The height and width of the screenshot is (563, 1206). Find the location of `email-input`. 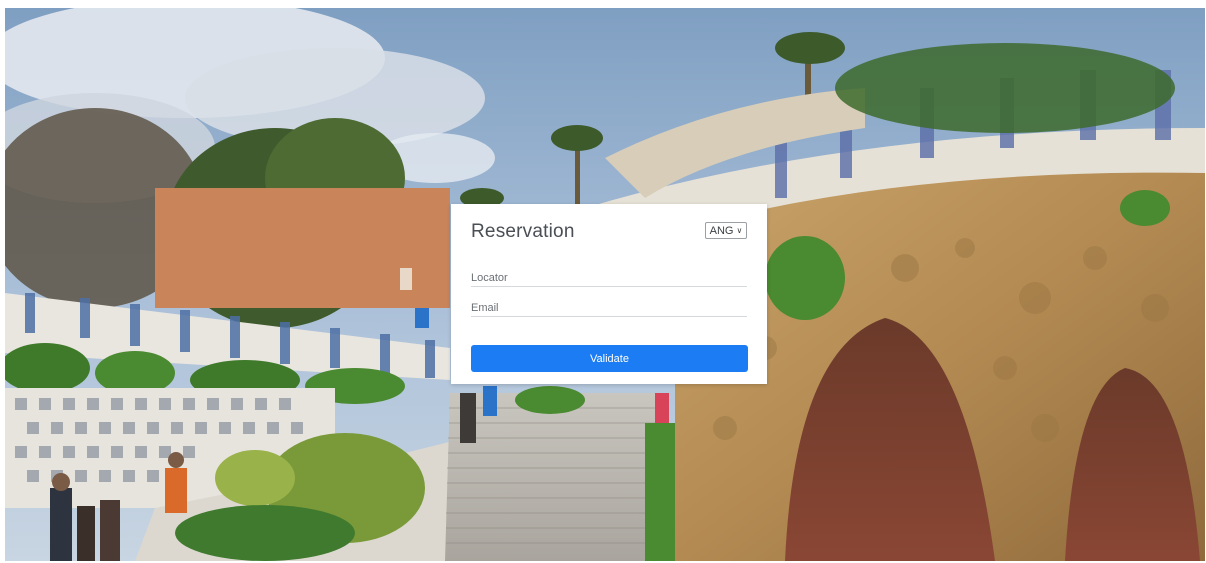

email-input is located at coordinates (609, 308).